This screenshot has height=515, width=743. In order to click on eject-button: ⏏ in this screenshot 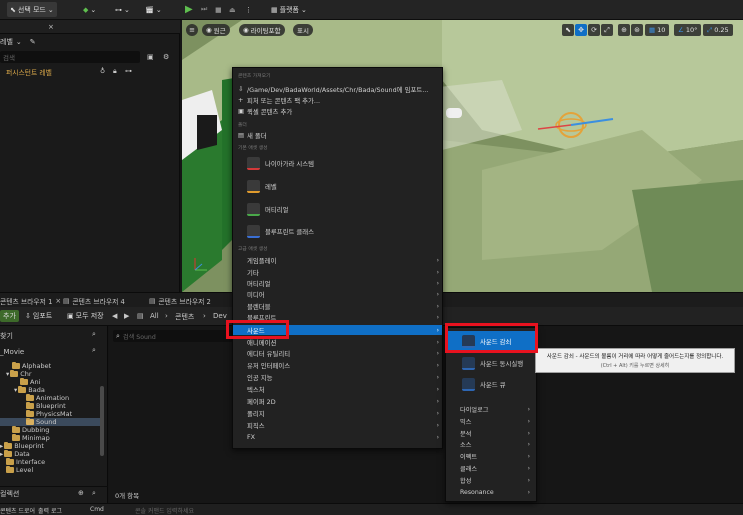, I will do `click(232, 9)`.